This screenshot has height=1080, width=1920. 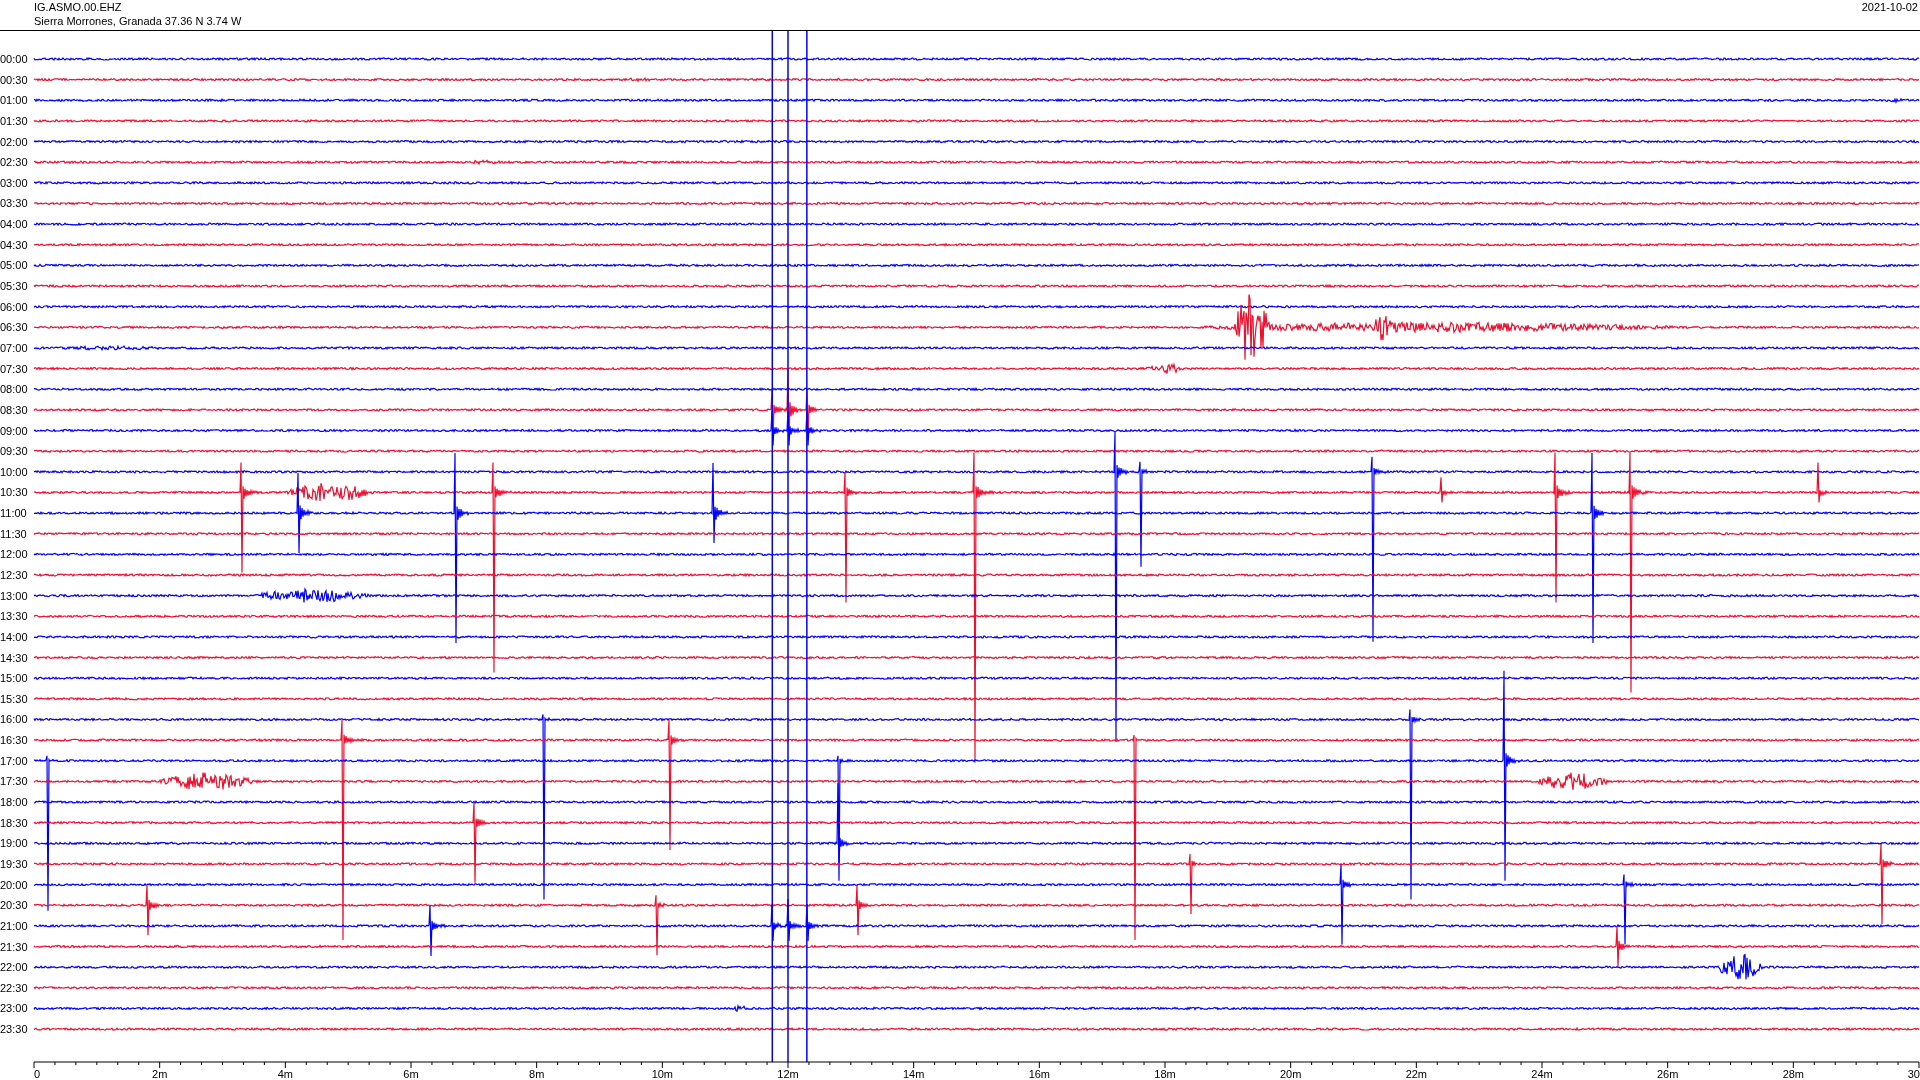 I want to click on time-label: 23:30, so click(x=14, y=1029).